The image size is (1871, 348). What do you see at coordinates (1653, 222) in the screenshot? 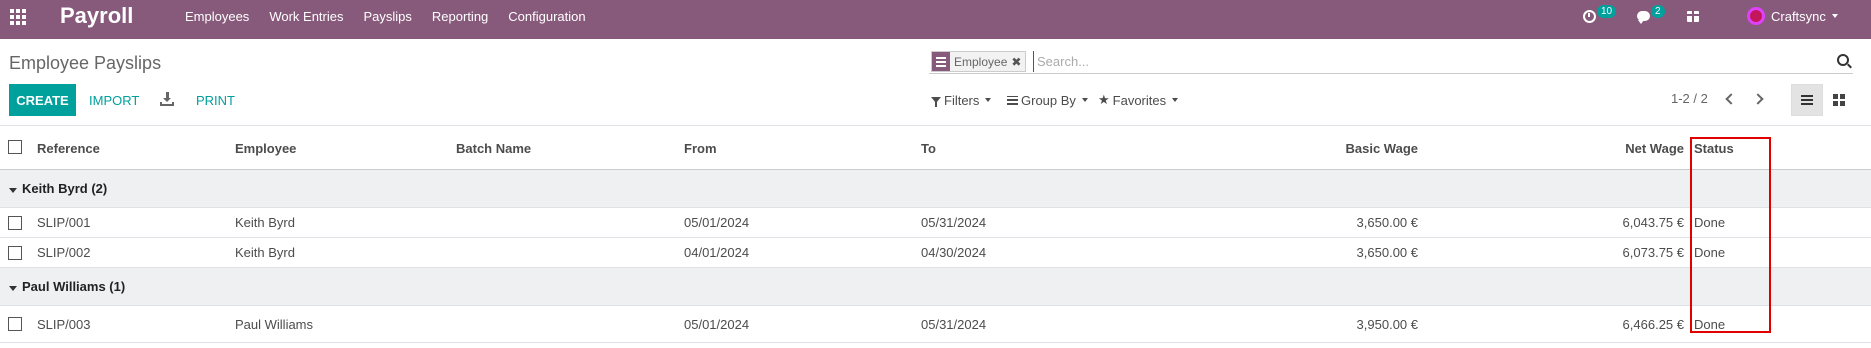
I see `cell-net-wage: 6,043.75 €` at bounding box center [1653, 222].